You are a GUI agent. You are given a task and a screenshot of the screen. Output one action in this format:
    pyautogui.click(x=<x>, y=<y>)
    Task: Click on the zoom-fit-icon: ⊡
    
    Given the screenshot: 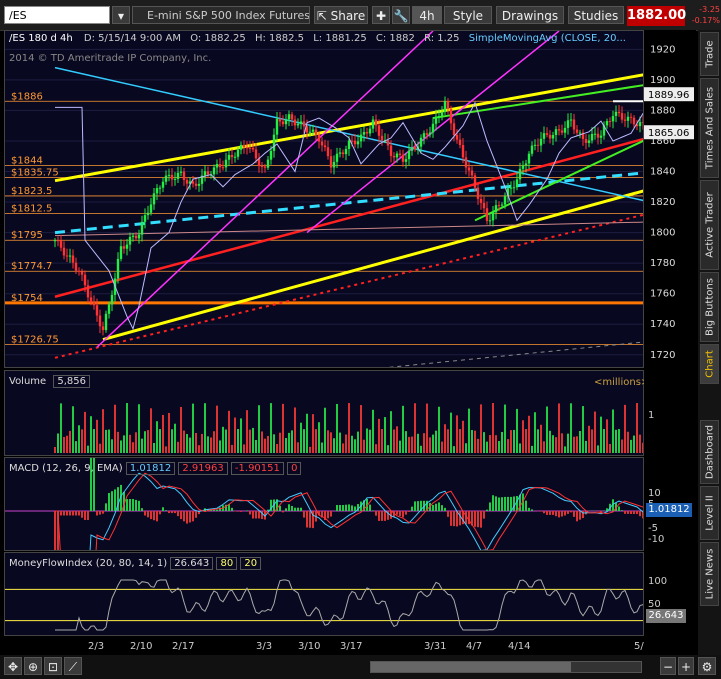 What is the action you would take?
    pyautogui.click(x=53, y=666)
    